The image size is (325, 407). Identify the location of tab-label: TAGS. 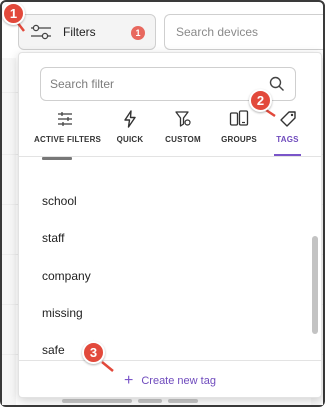
(287, 139).